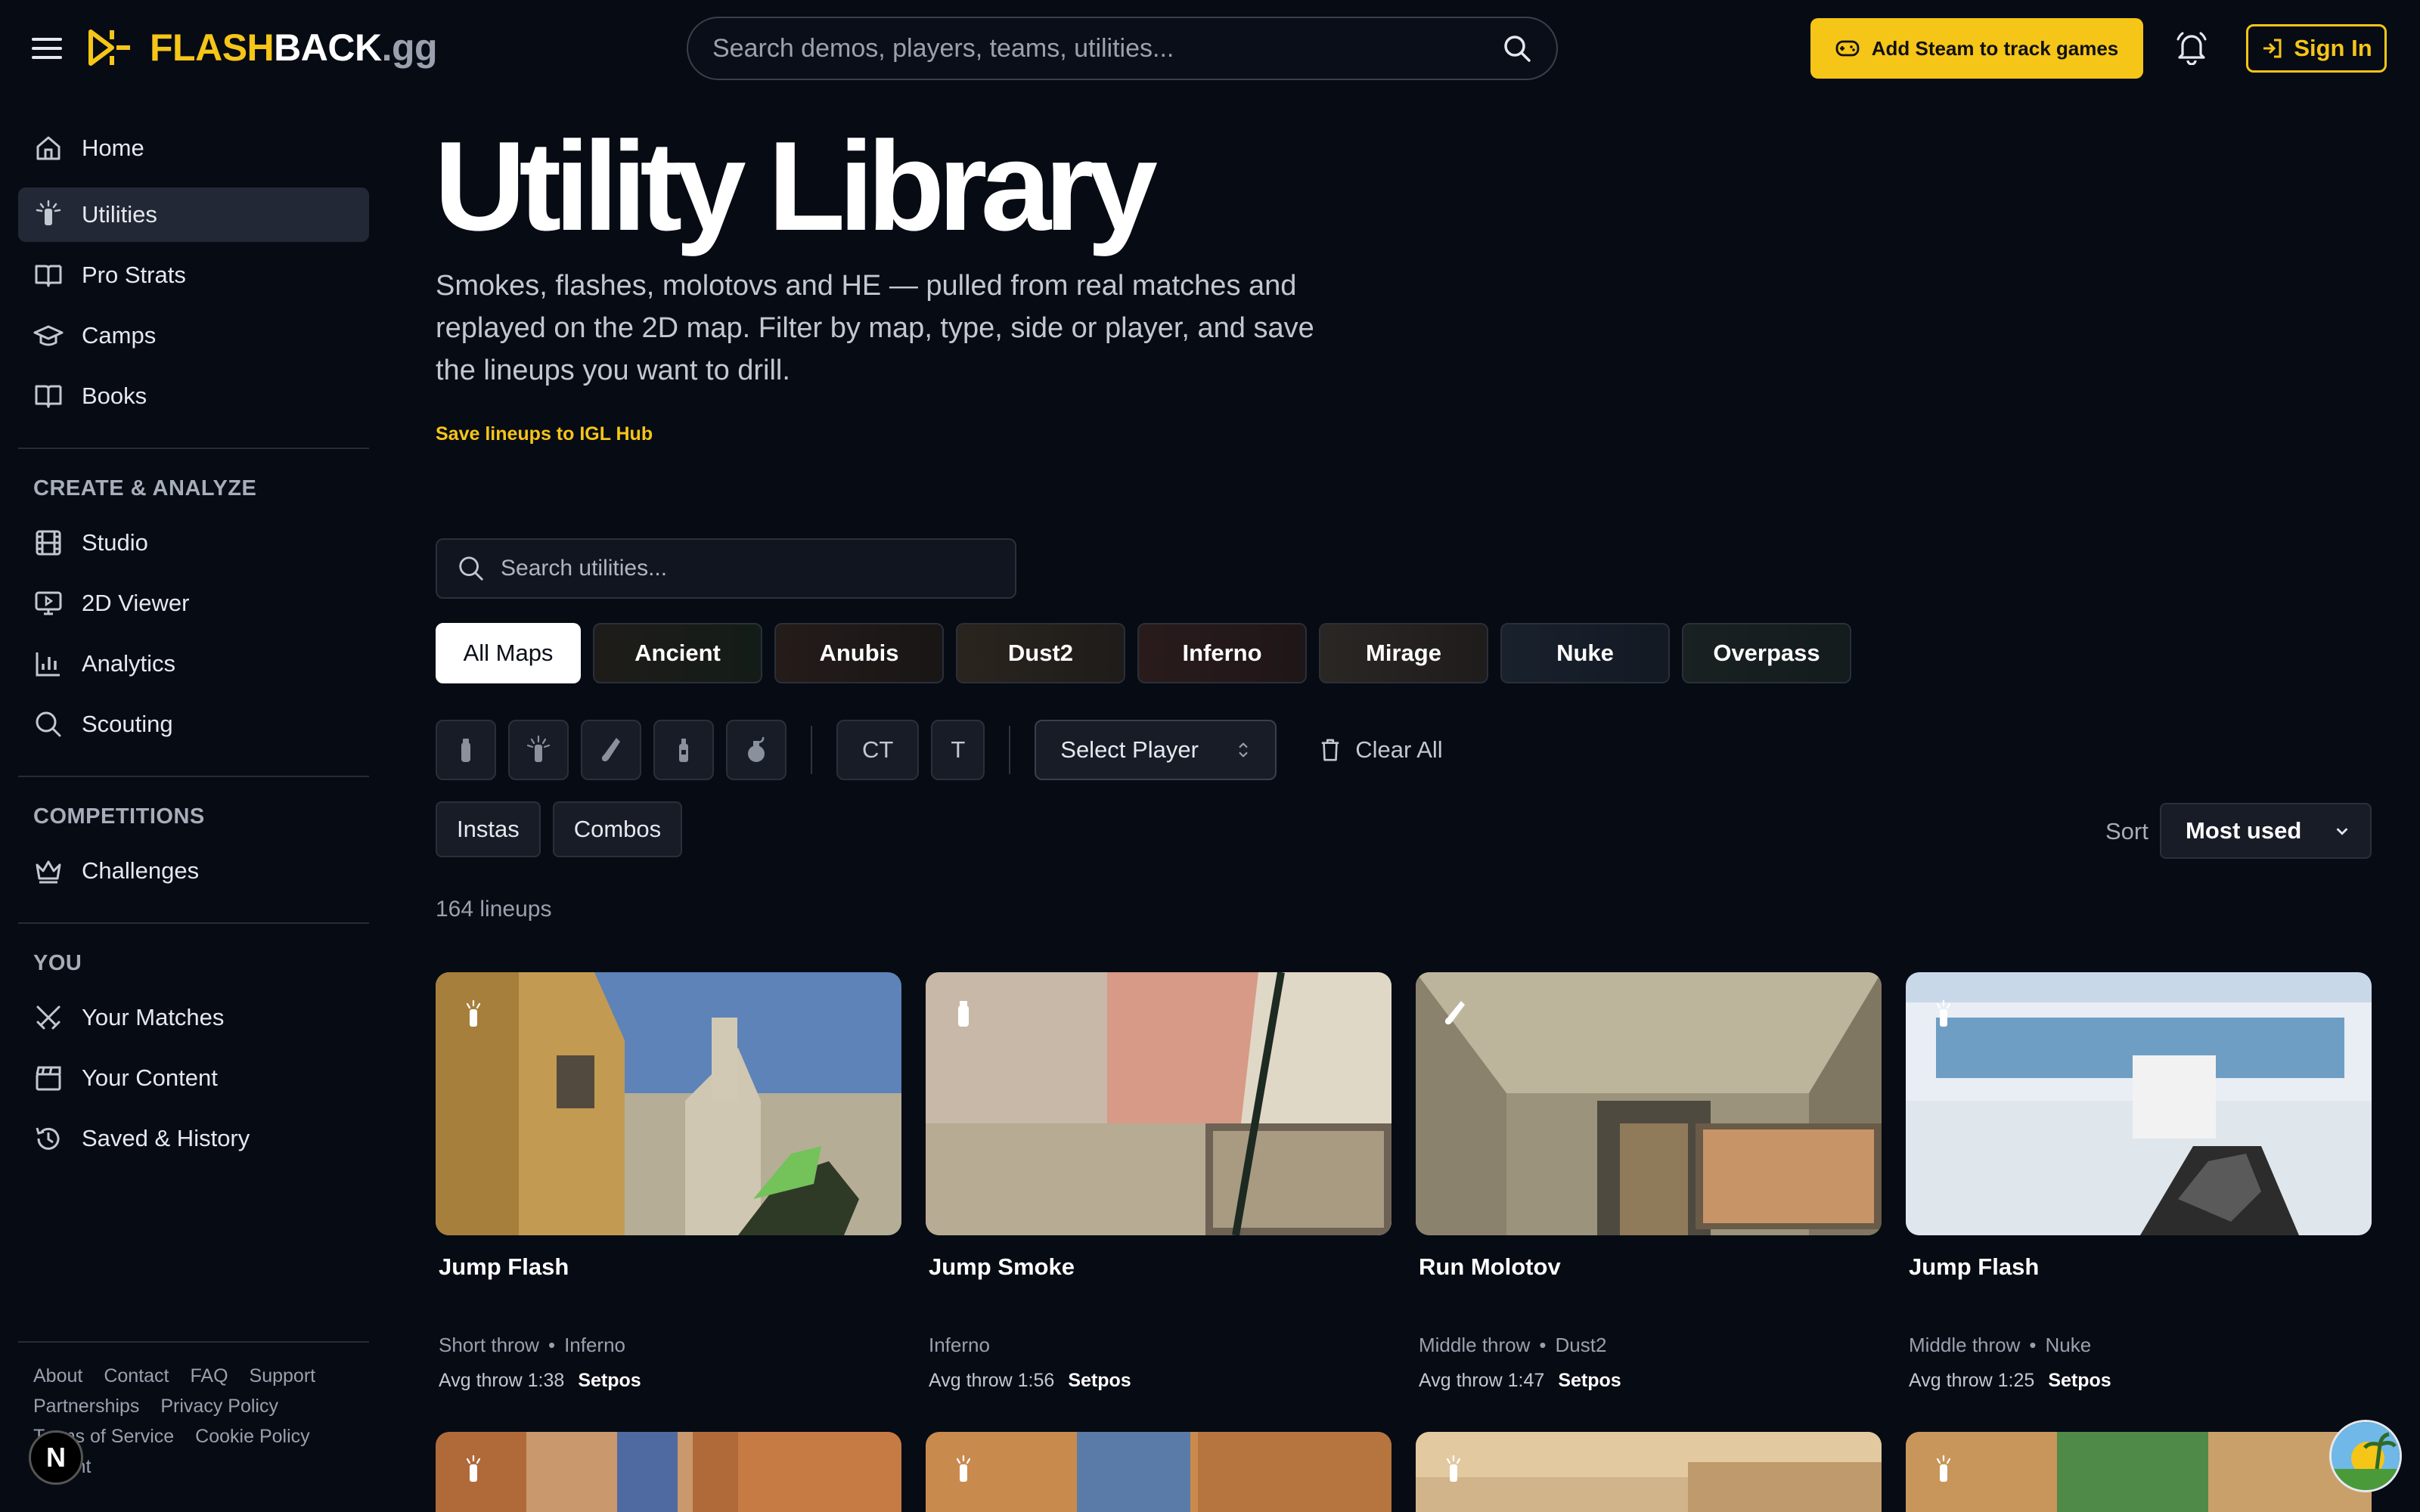 The width and height of the screenshot is (2420, 1512). What do you see at coordinates (193, 1138) in the screenshot?
I see `sidebar-item-saved-history: Saved & History` at bounding box center [193, 1138].